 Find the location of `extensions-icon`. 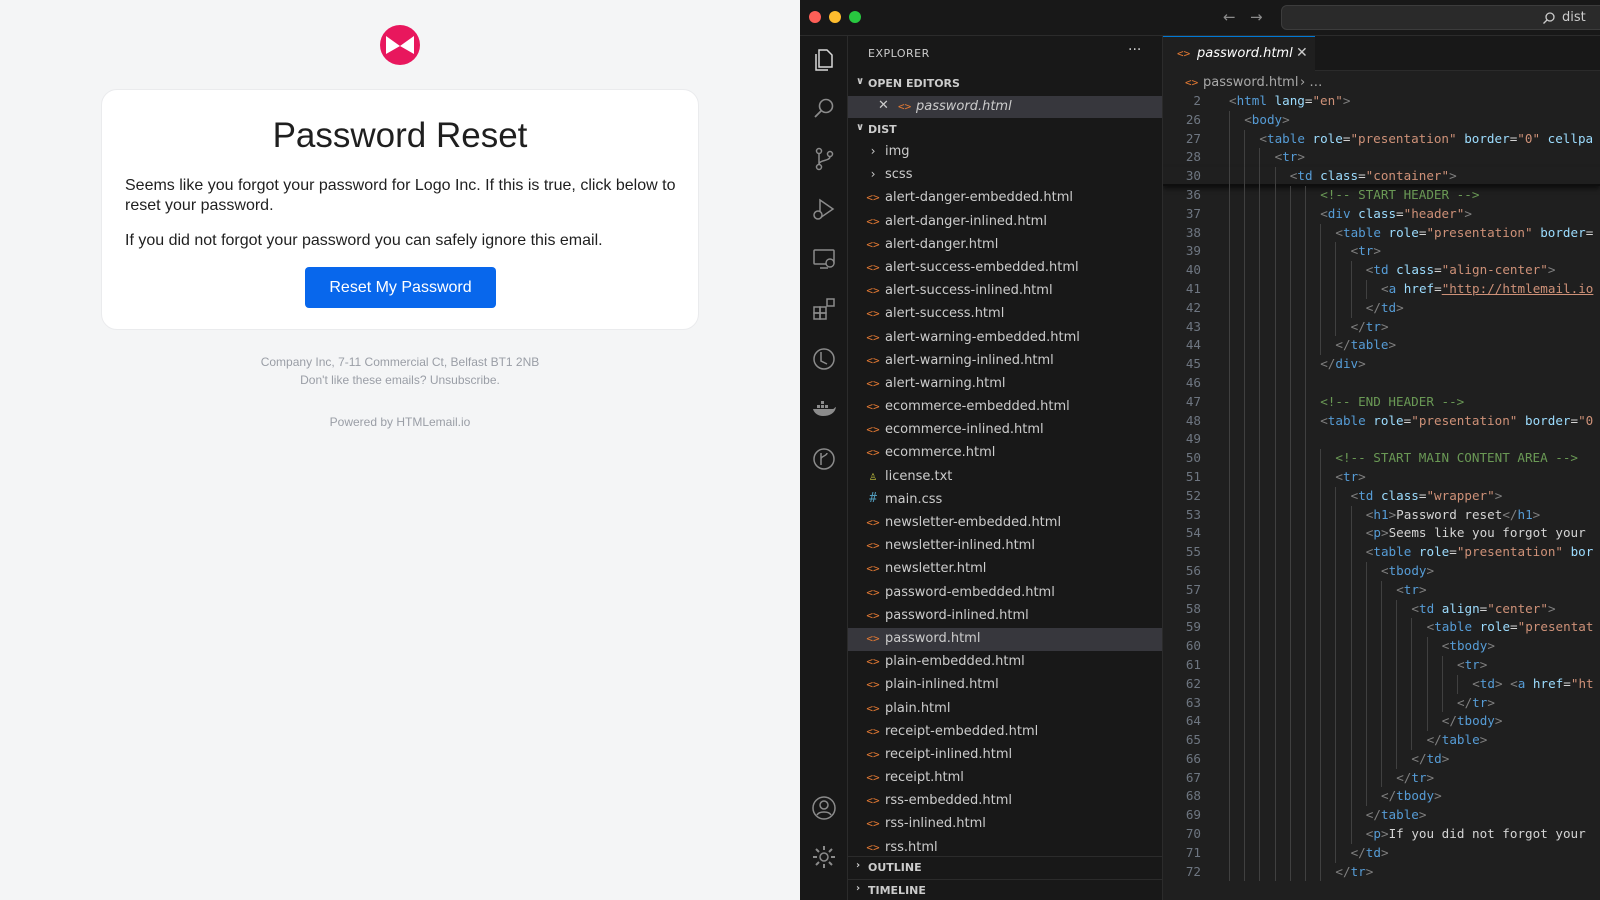

extensions-icon is located at coordinates (824, 309).